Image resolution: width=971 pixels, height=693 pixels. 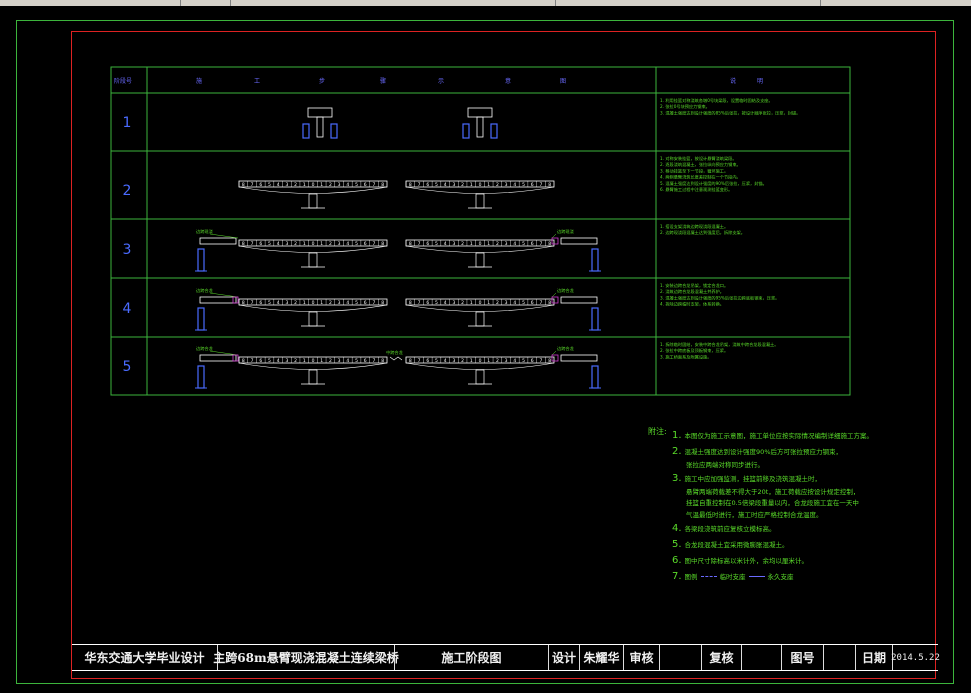 What do you see at coordinates (677, 435) in the screenshot?
I see `note-number: 1.` at bounding box center [677, 435].